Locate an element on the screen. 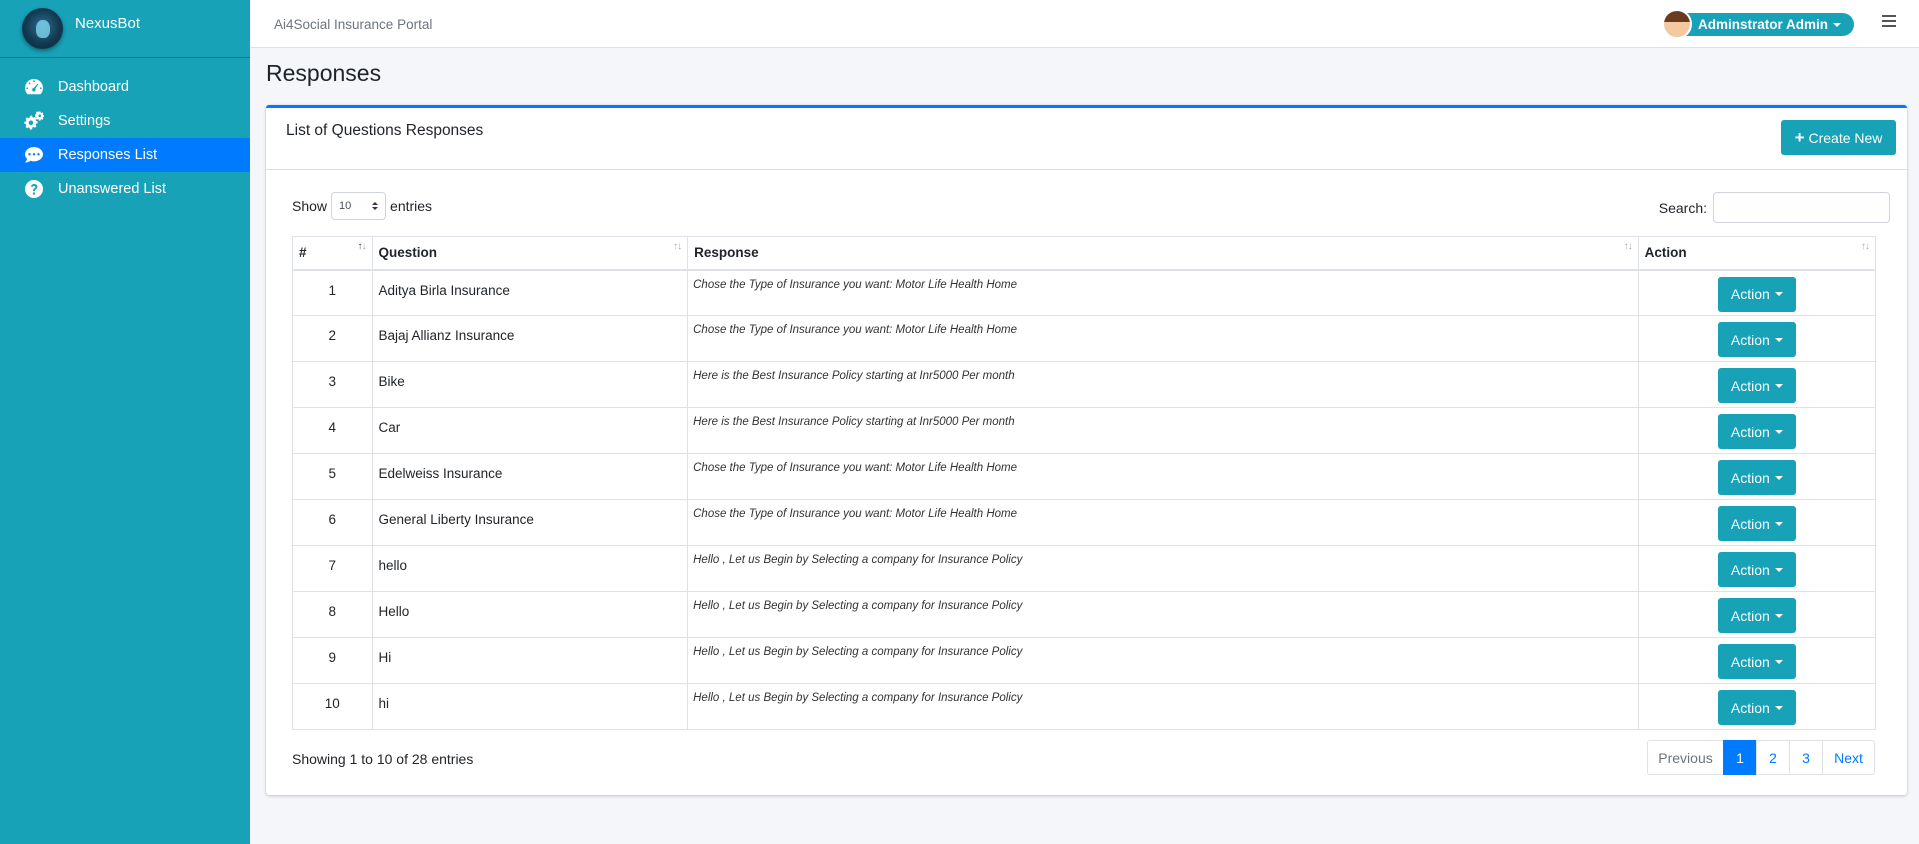 This screenshot has width=1919, height=844. row-question: Aditya Birla Insurance is located at coordinates (530, 292).